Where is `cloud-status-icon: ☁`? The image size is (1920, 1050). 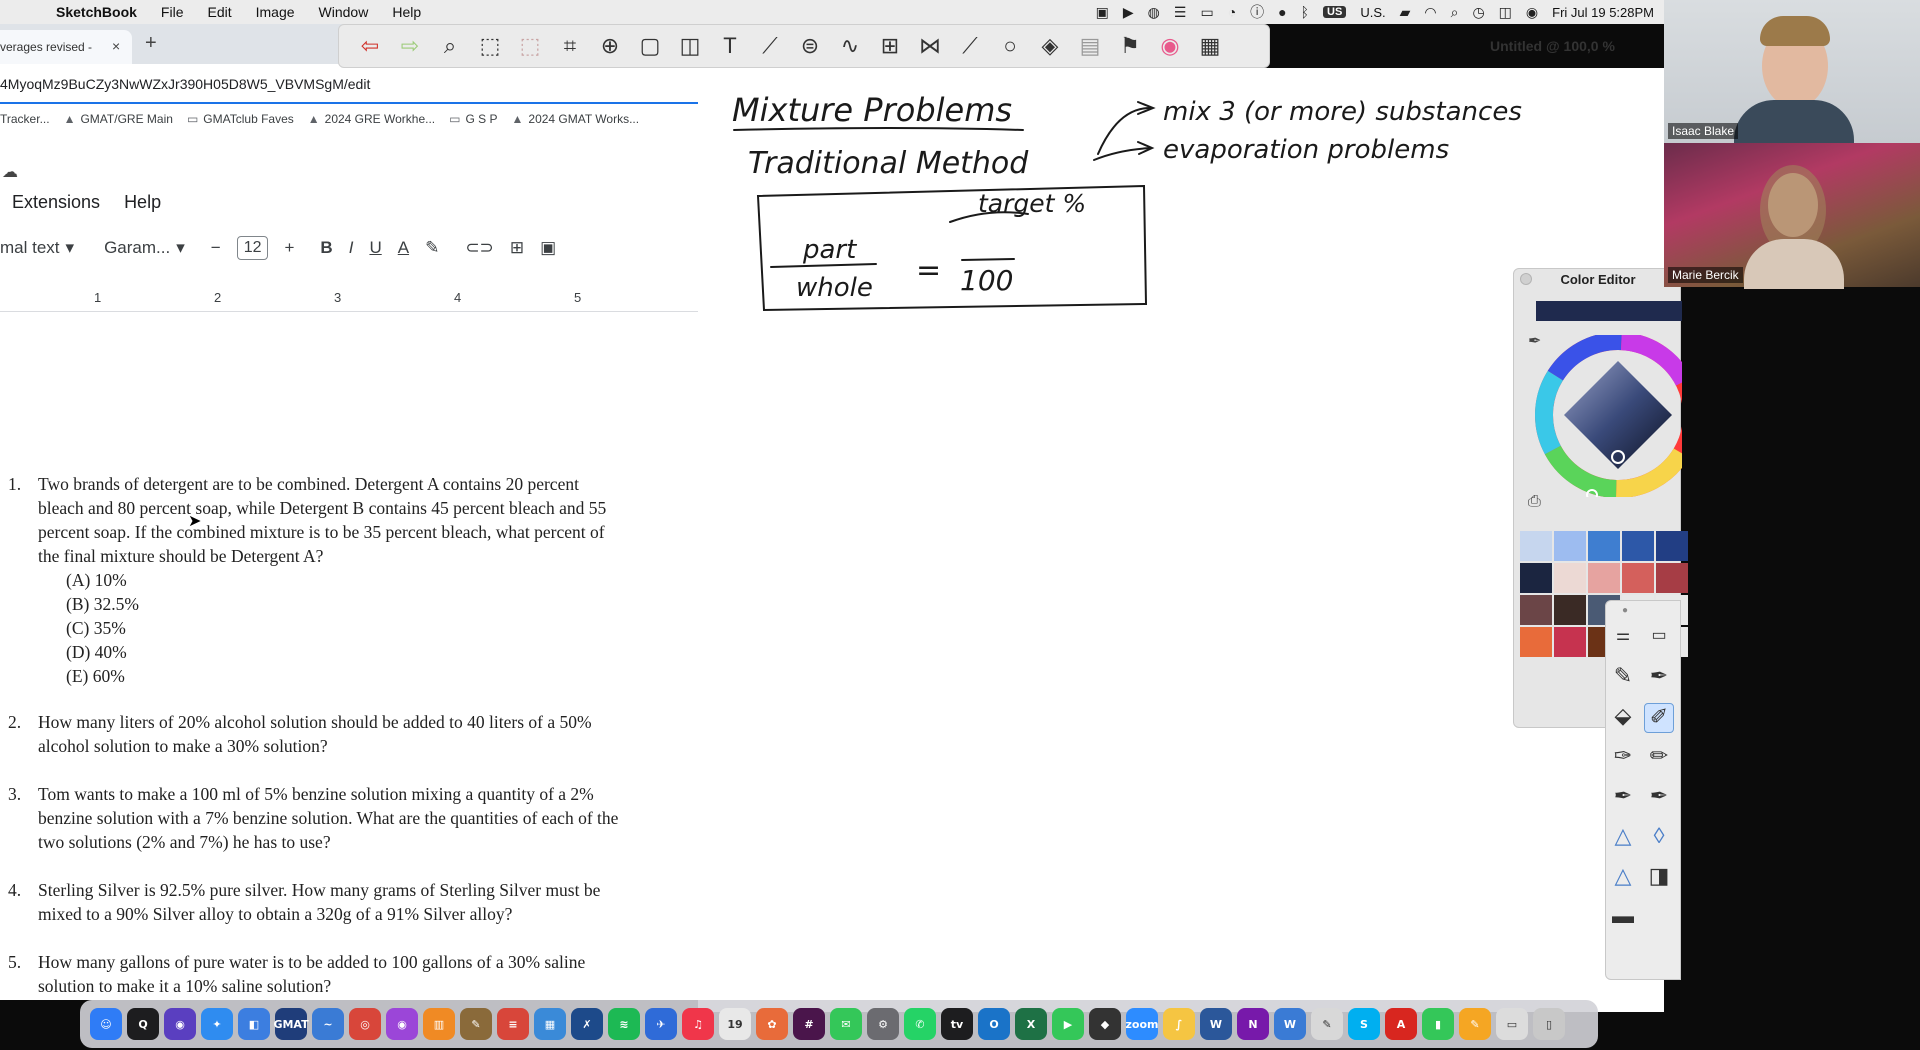
cloud-status-icon: ☁ is located at coordinates (10, 172).